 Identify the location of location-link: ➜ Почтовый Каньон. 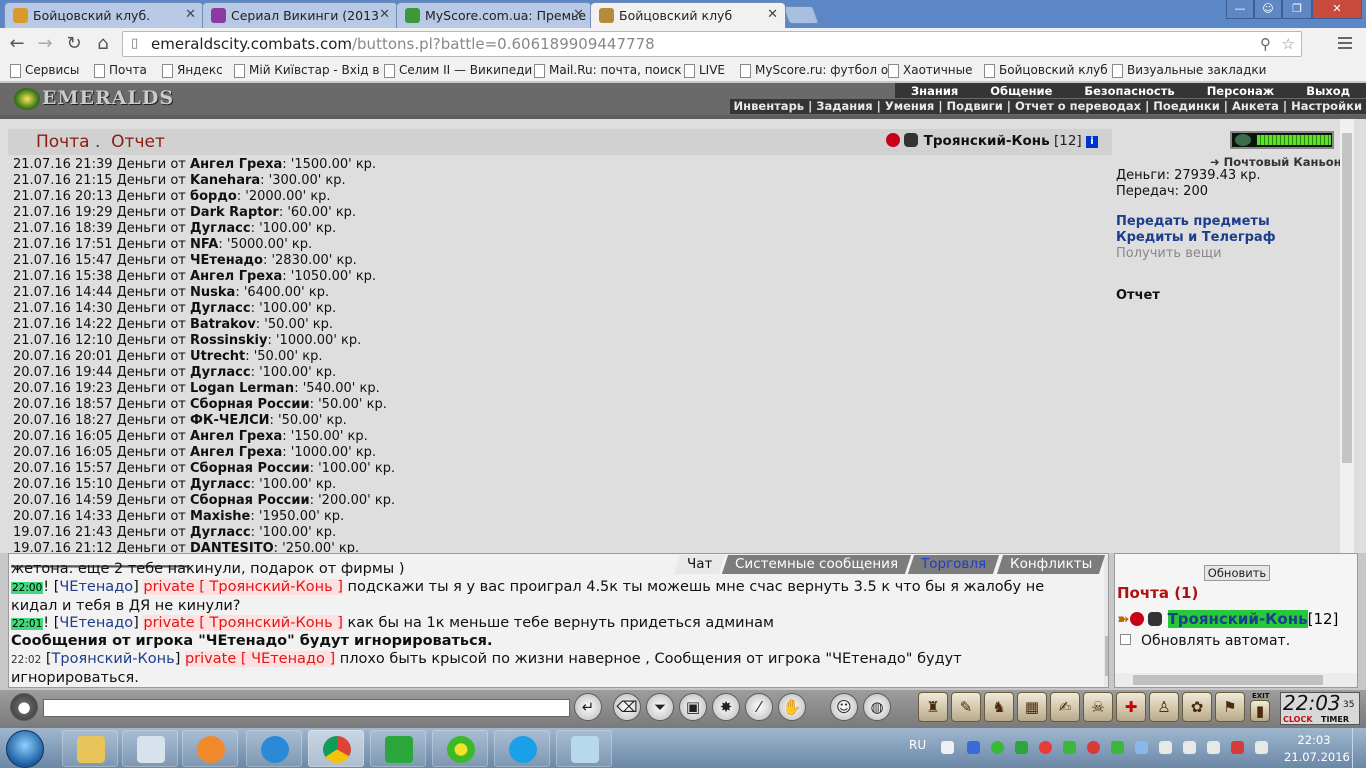
(1276, 162).